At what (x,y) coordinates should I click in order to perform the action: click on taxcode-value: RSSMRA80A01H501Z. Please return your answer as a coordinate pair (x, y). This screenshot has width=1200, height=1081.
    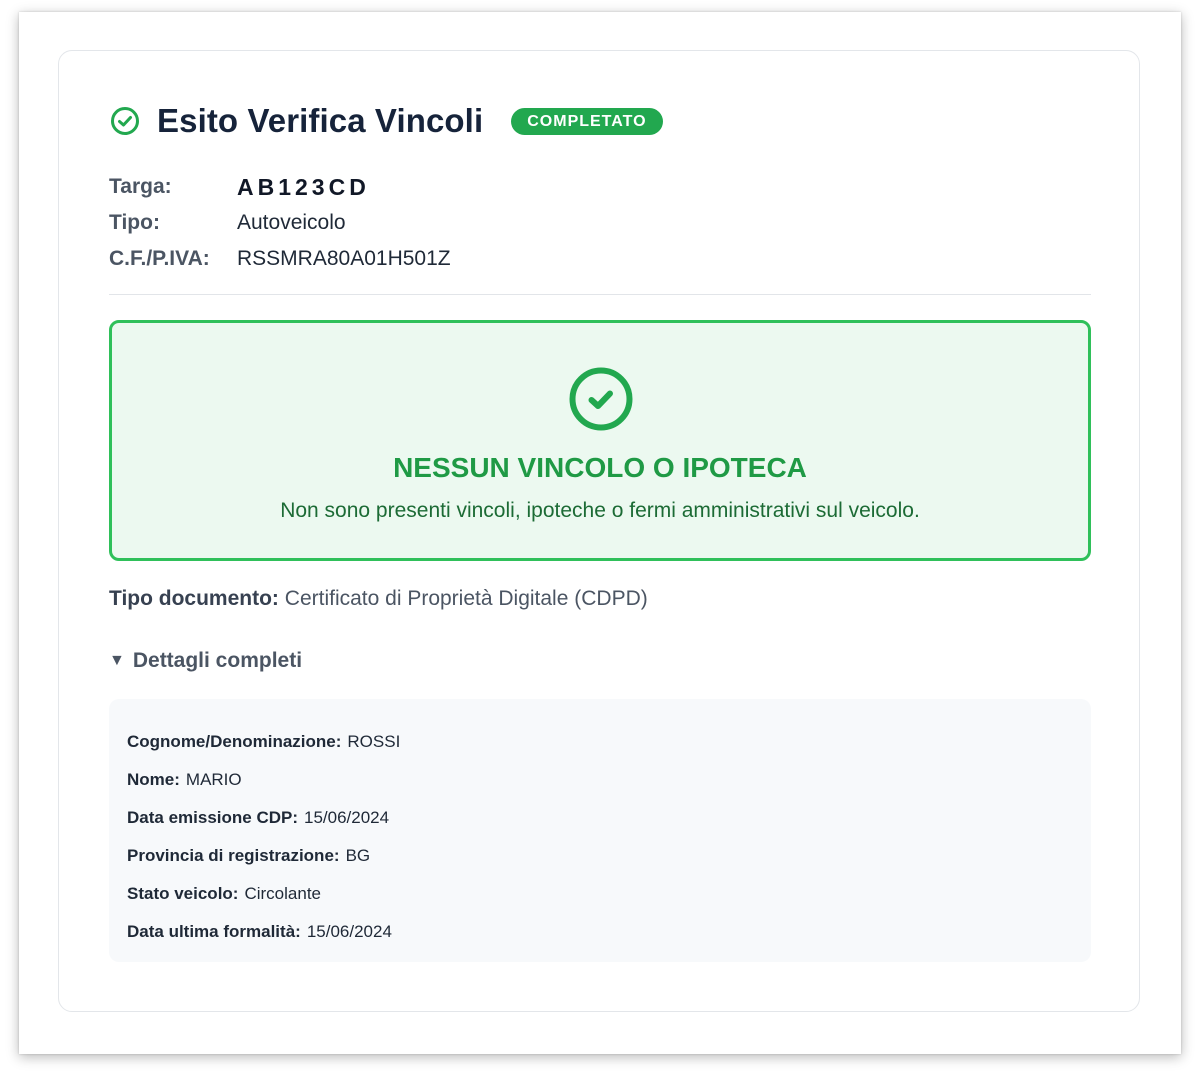
    Looking at the image, I should click on (344, 258).